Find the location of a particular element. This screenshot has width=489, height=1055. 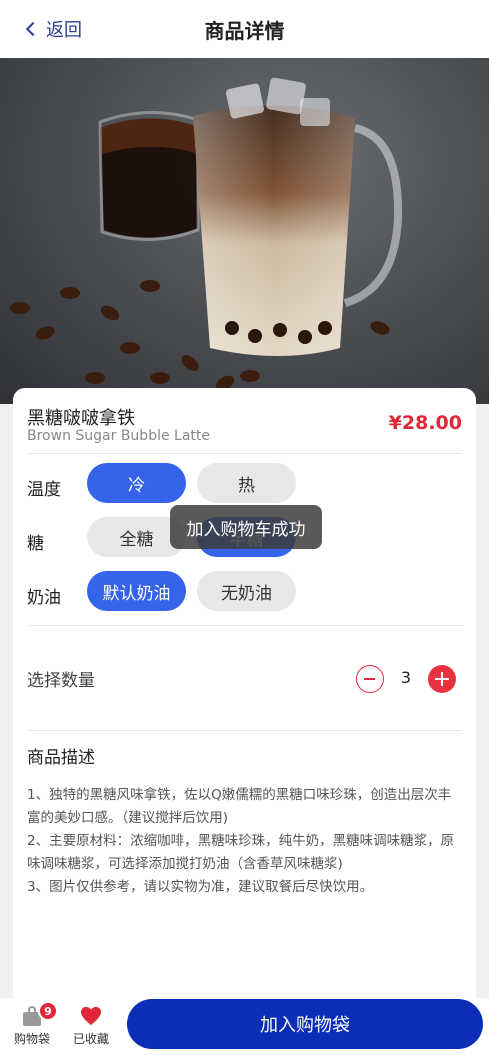

add-to-bag-button: 加入购物袋 is located at coordinates (305, 1024).